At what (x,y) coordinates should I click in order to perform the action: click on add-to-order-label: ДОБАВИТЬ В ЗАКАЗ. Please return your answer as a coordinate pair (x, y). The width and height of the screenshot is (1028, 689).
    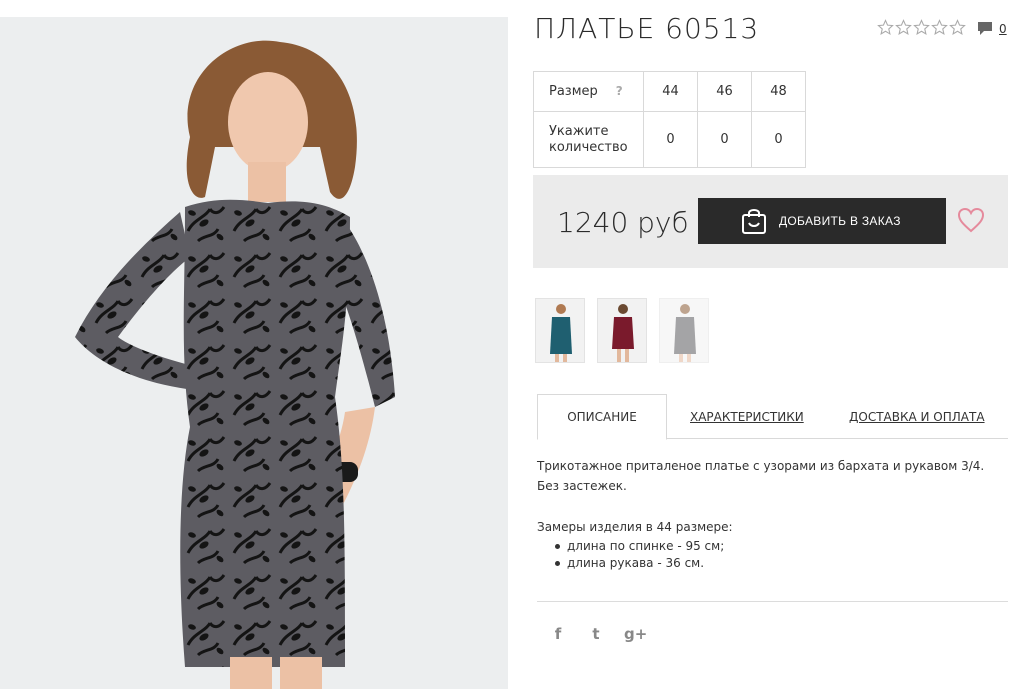
    Looking at the image, I should click on (840, 221).